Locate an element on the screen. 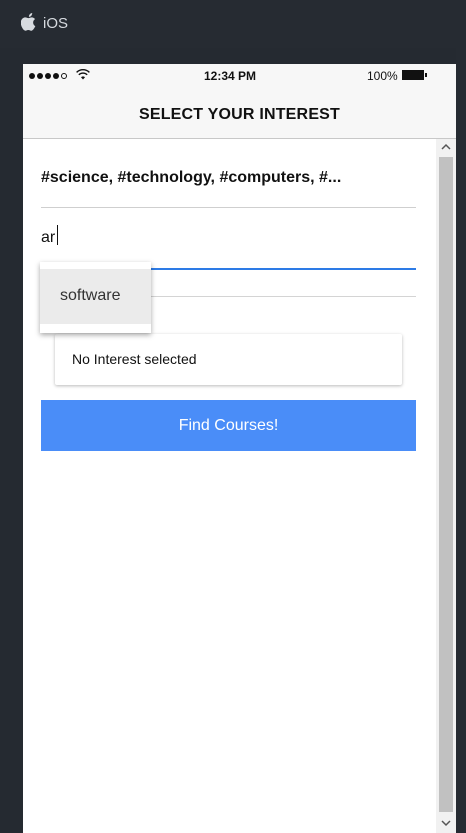 This screenshot has width=466, height=833. find-courses-button: Find Courses! is located at coordinates (228, 425).